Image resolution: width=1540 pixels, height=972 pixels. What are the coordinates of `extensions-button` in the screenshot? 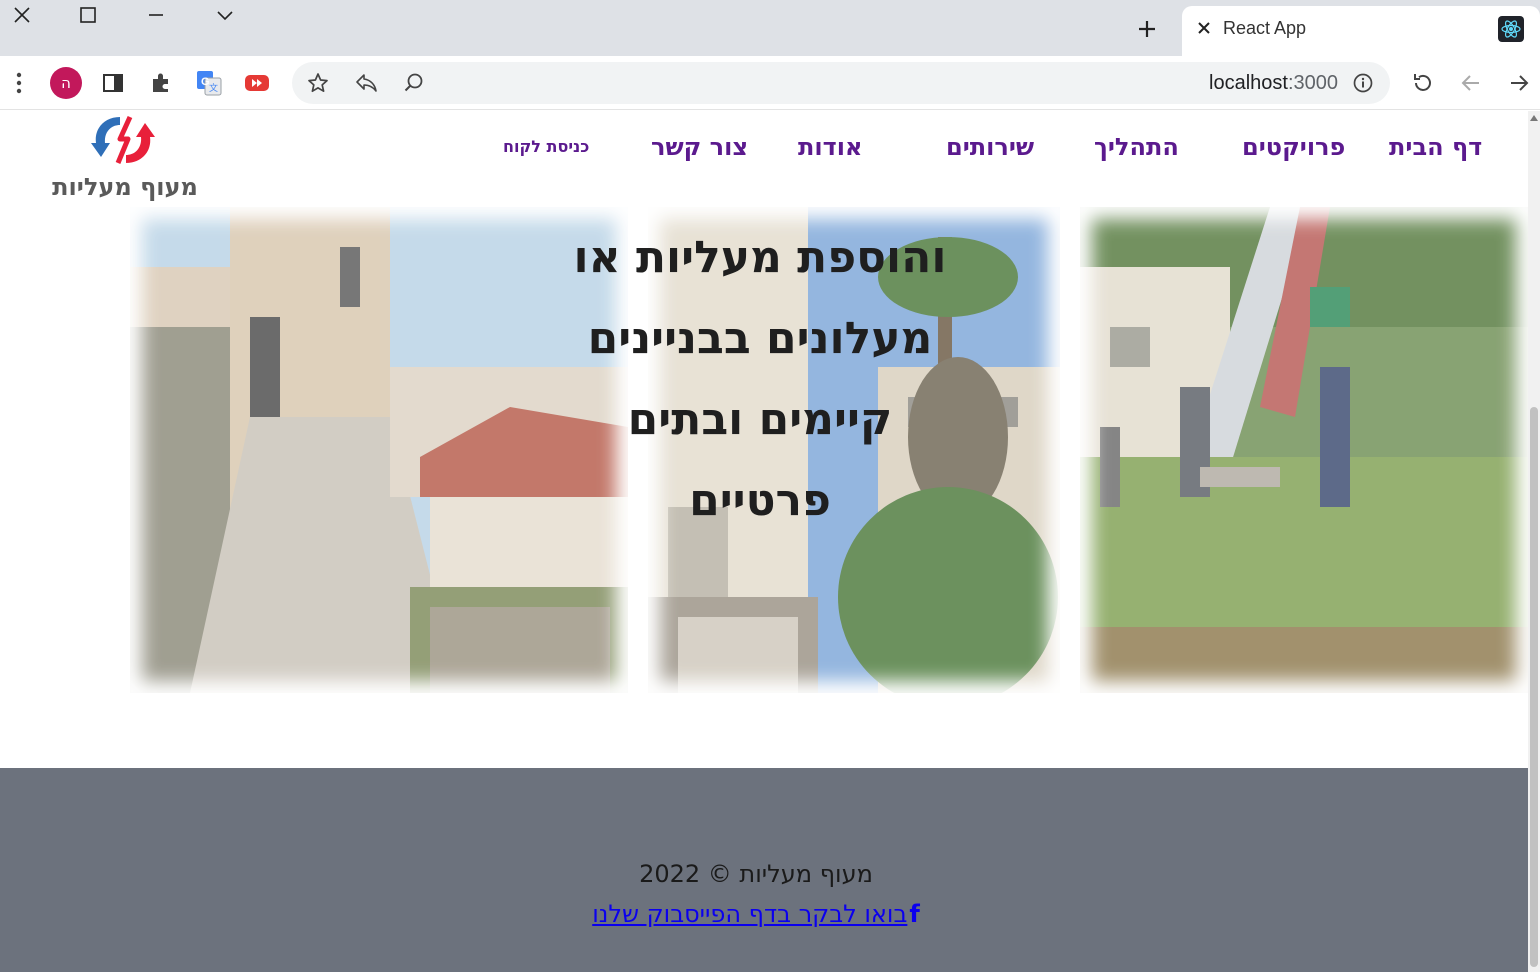 It's located at (161, 83).